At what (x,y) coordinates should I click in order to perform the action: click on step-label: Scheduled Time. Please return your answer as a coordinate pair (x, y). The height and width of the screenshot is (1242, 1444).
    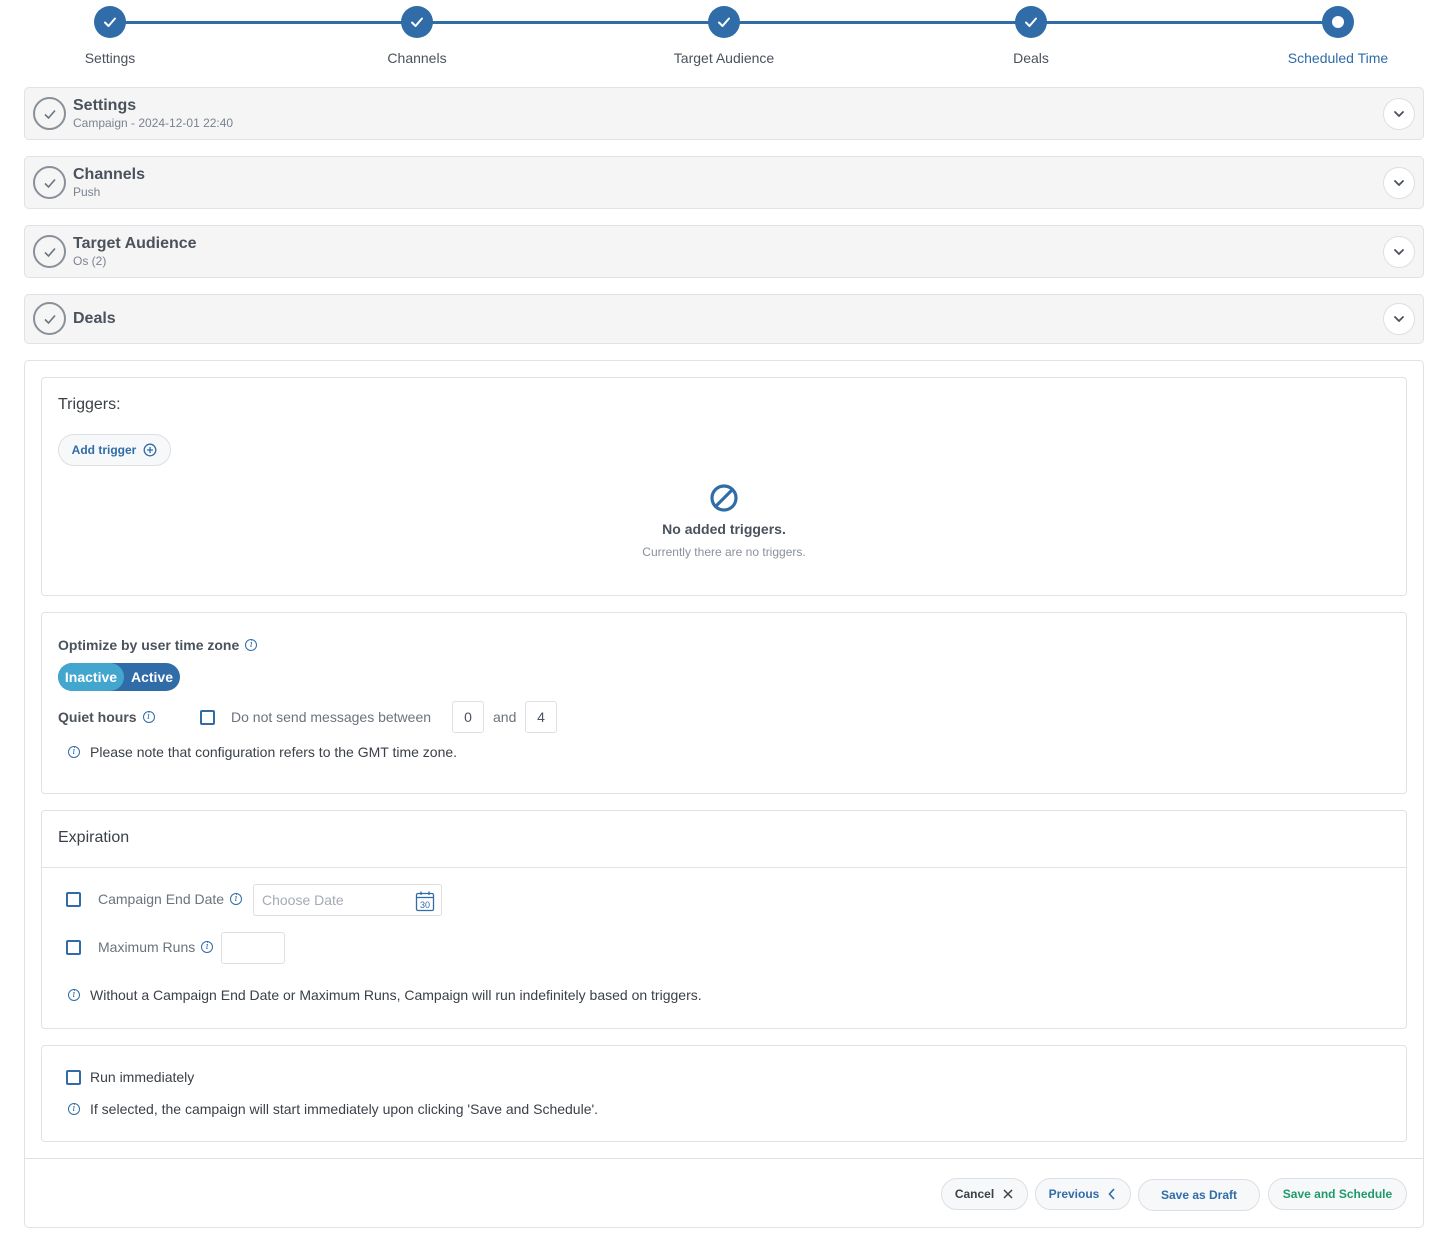
    Looking at the image, I should click on (1338, 58).